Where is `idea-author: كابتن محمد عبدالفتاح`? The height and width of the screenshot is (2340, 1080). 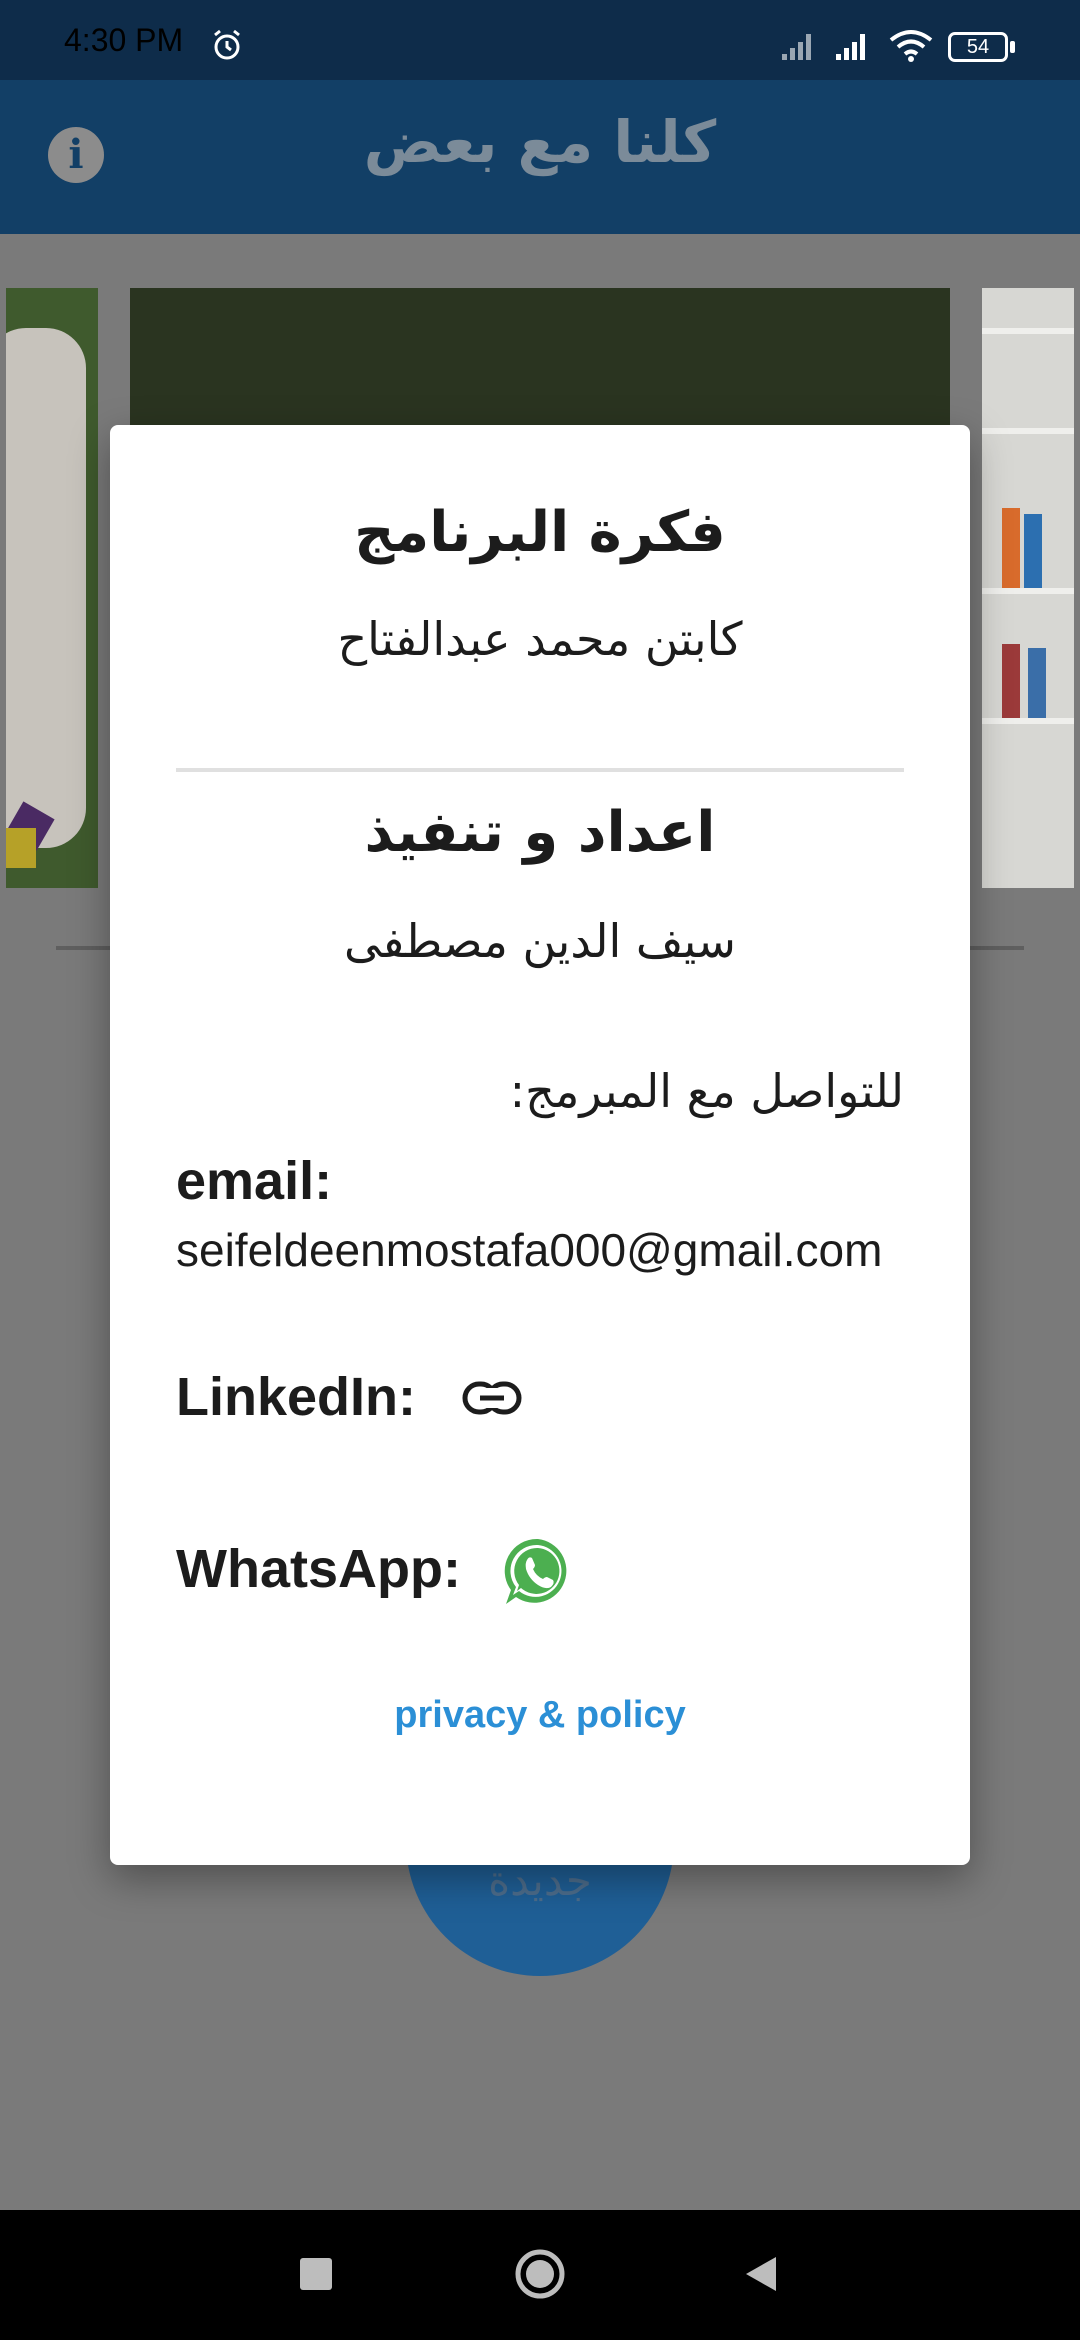
idea-author: كابتن محمد عبدالفتاح is located at coordinates (540, 639).